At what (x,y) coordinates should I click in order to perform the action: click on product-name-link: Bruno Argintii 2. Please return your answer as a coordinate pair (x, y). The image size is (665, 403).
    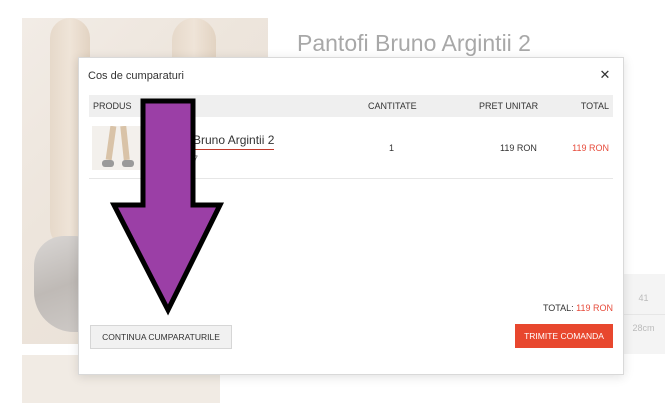
    Looking at the image, I should click on (234, 141).